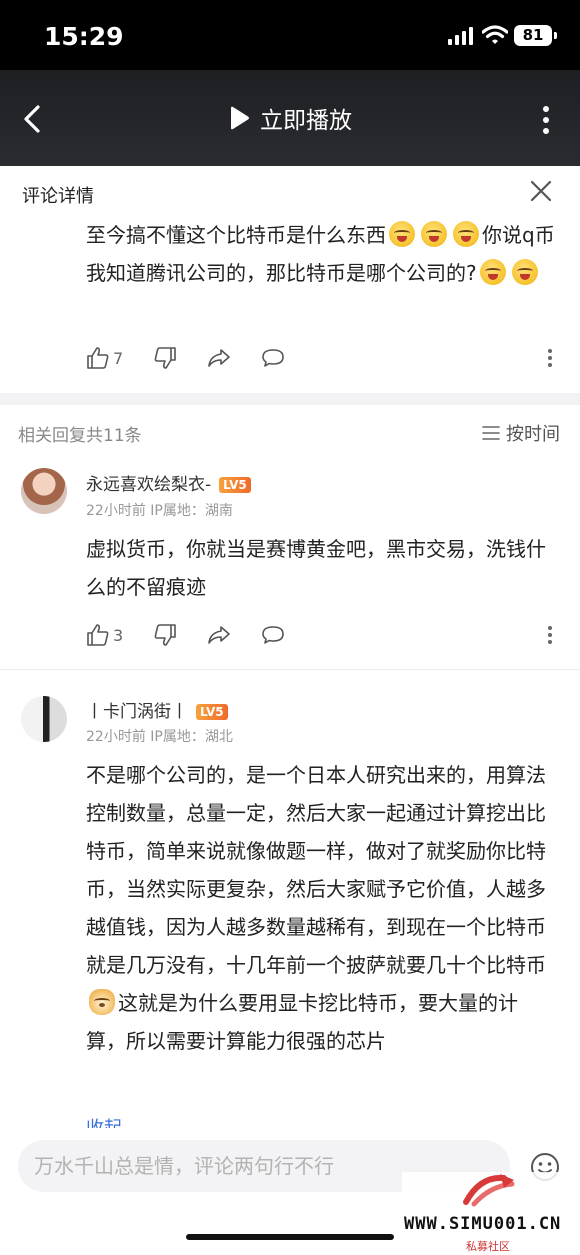 This screenshot has height=1255, width=580. What do you see at coordinates (316, 568) in the screenshot?
I see `reply-text: 虚拟货币，你就当是赛博黄金吧，黑市交易，洗钱什么的不留痕迹` at bounding box center [316, 568].